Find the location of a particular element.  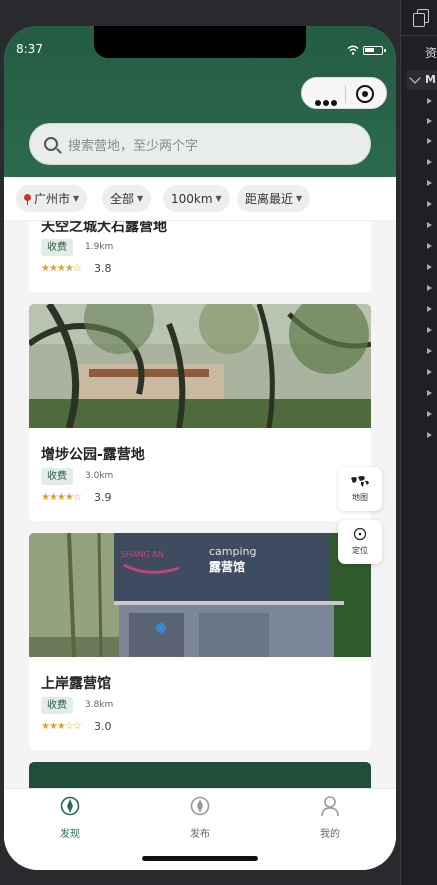

devtools-panel: 资 MI is located at coordinates (418, 442).